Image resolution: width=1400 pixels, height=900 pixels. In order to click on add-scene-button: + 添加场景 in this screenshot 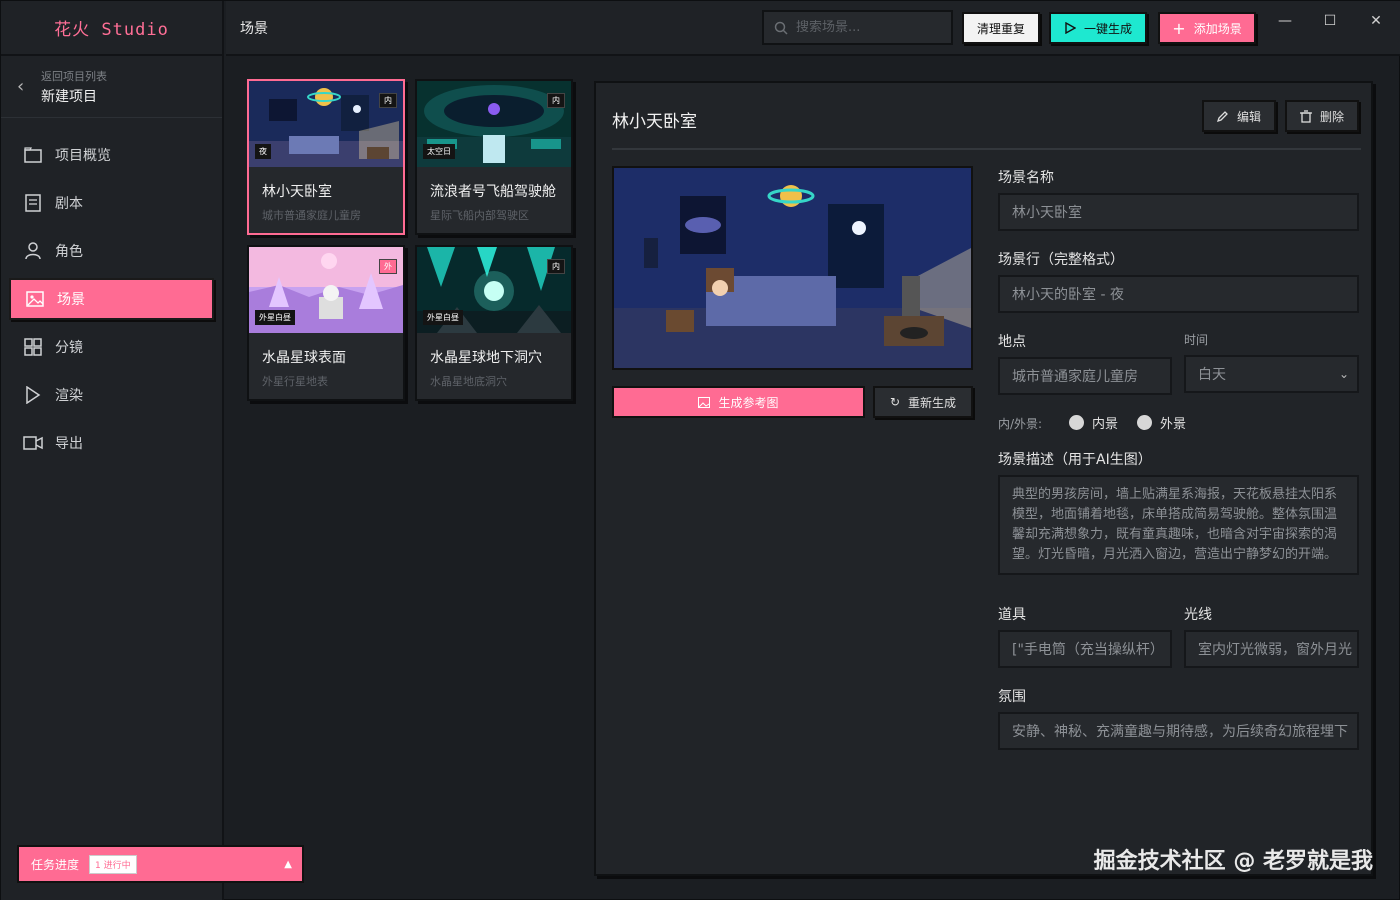, I will do `click(1207, 28)`.